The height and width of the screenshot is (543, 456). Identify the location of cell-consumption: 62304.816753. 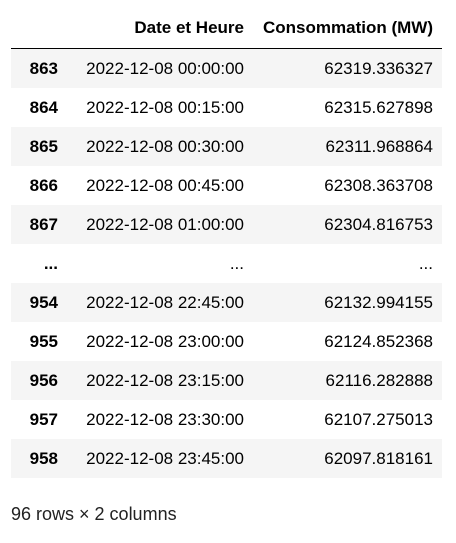
(378, 224).